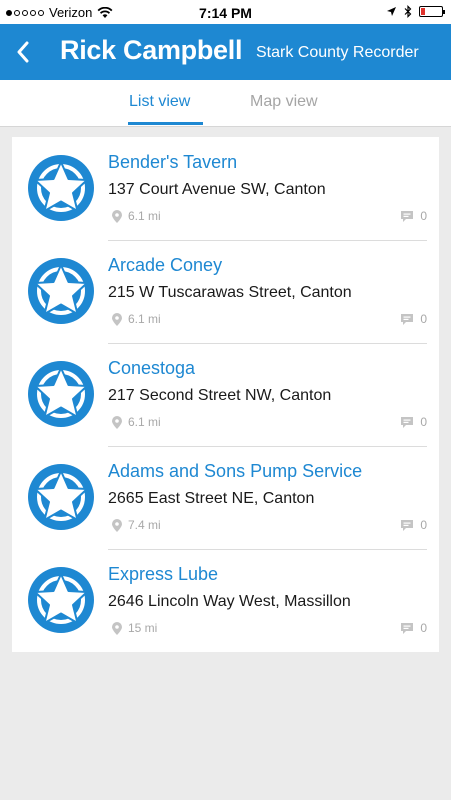  What do you see at coordinates (284, 102) in the screenshot?
I see `tab-map-view: Map view` at bounding box center [284, 102].